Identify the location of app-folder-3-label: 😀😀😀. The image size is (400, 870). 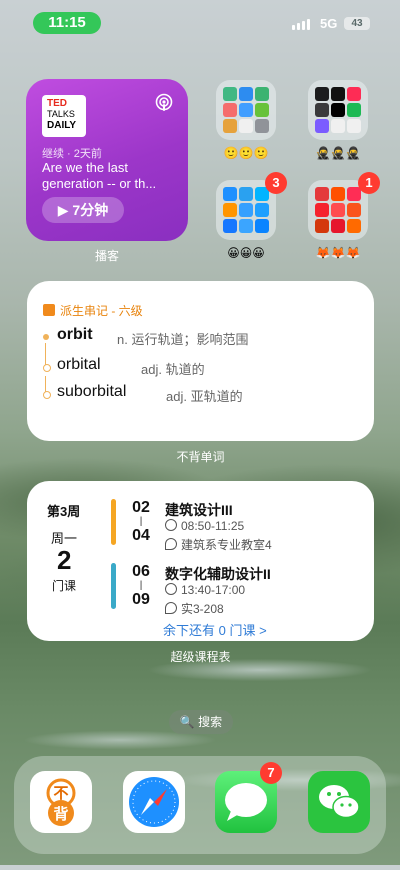
(246, 253).